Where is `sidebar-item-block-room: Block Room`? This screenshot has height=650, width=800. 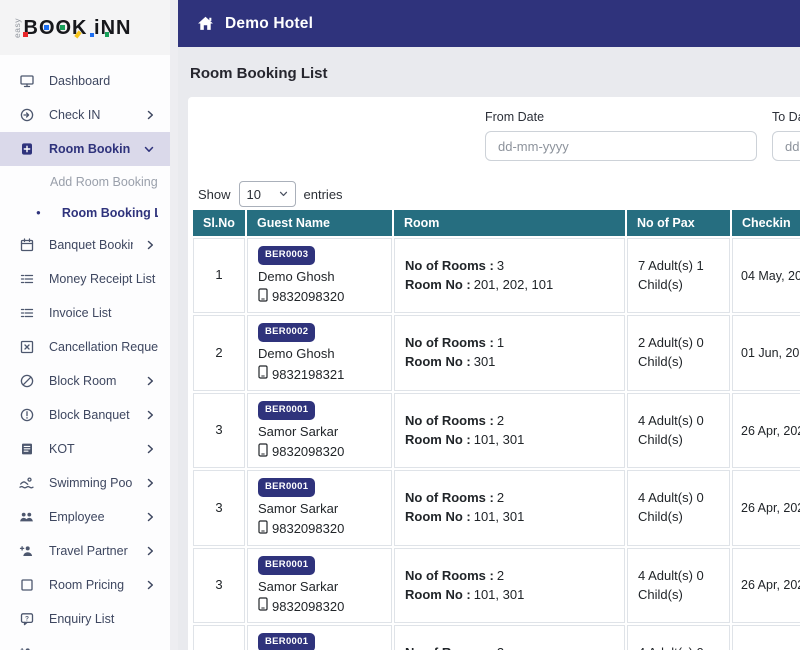
sidebar-item-block-room: Block Room is located at coordinates (85, 381).